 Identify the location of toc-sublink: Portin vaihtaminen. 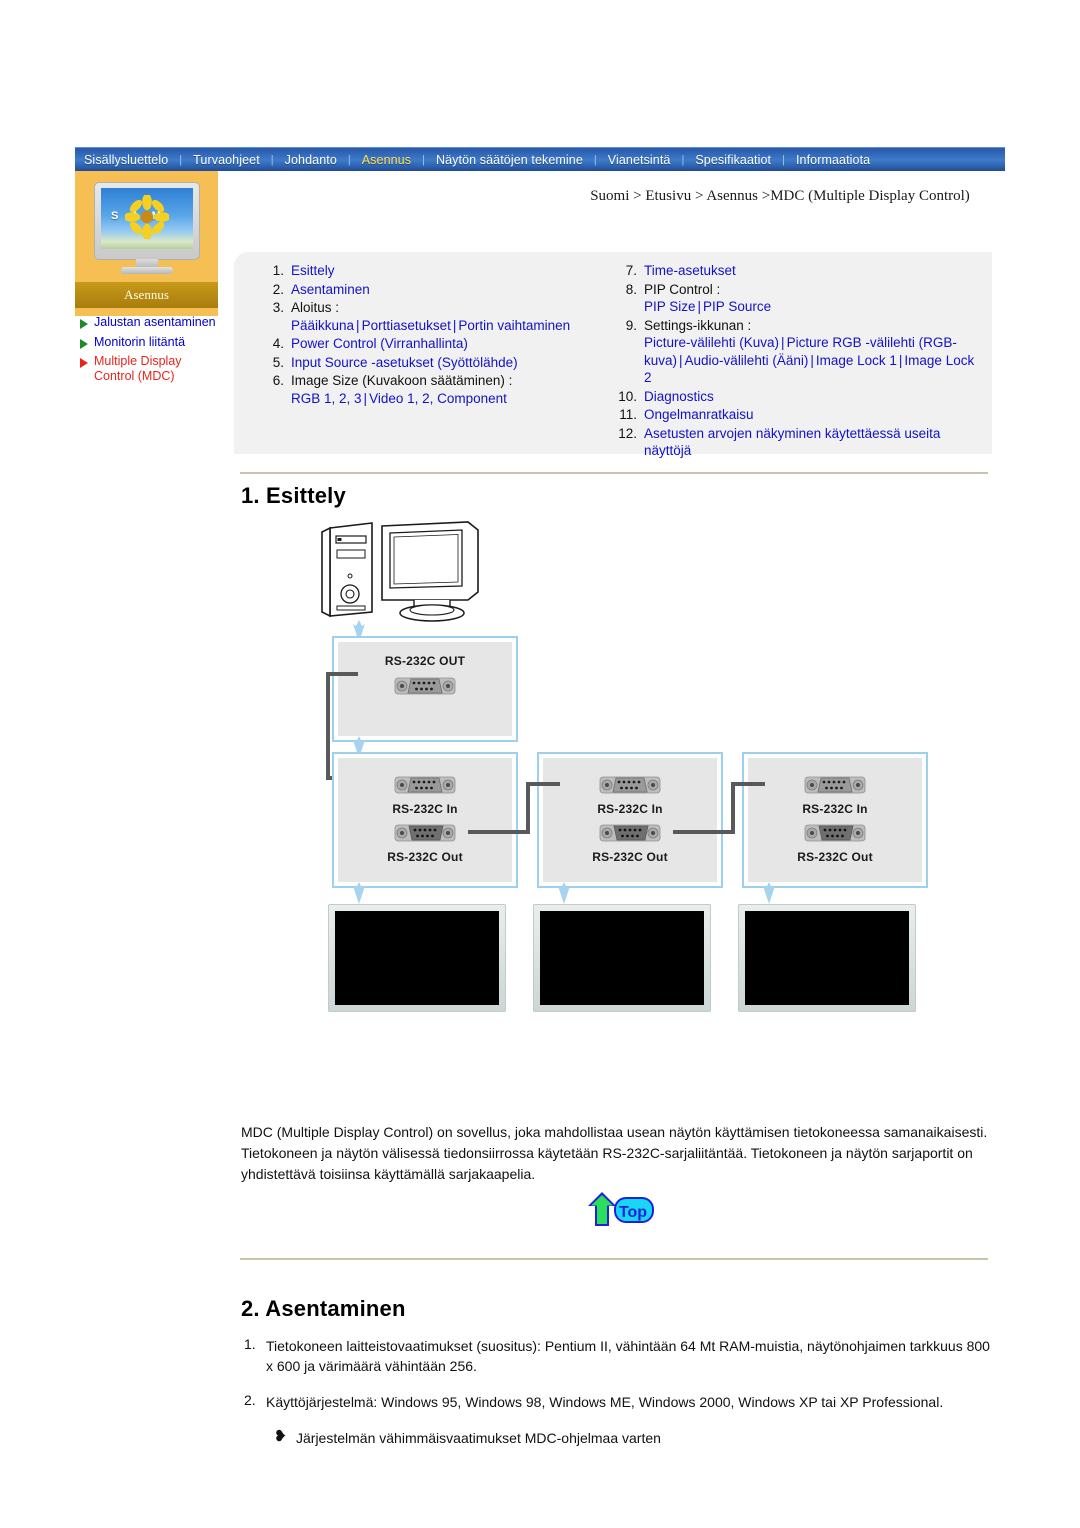
(514, 325).